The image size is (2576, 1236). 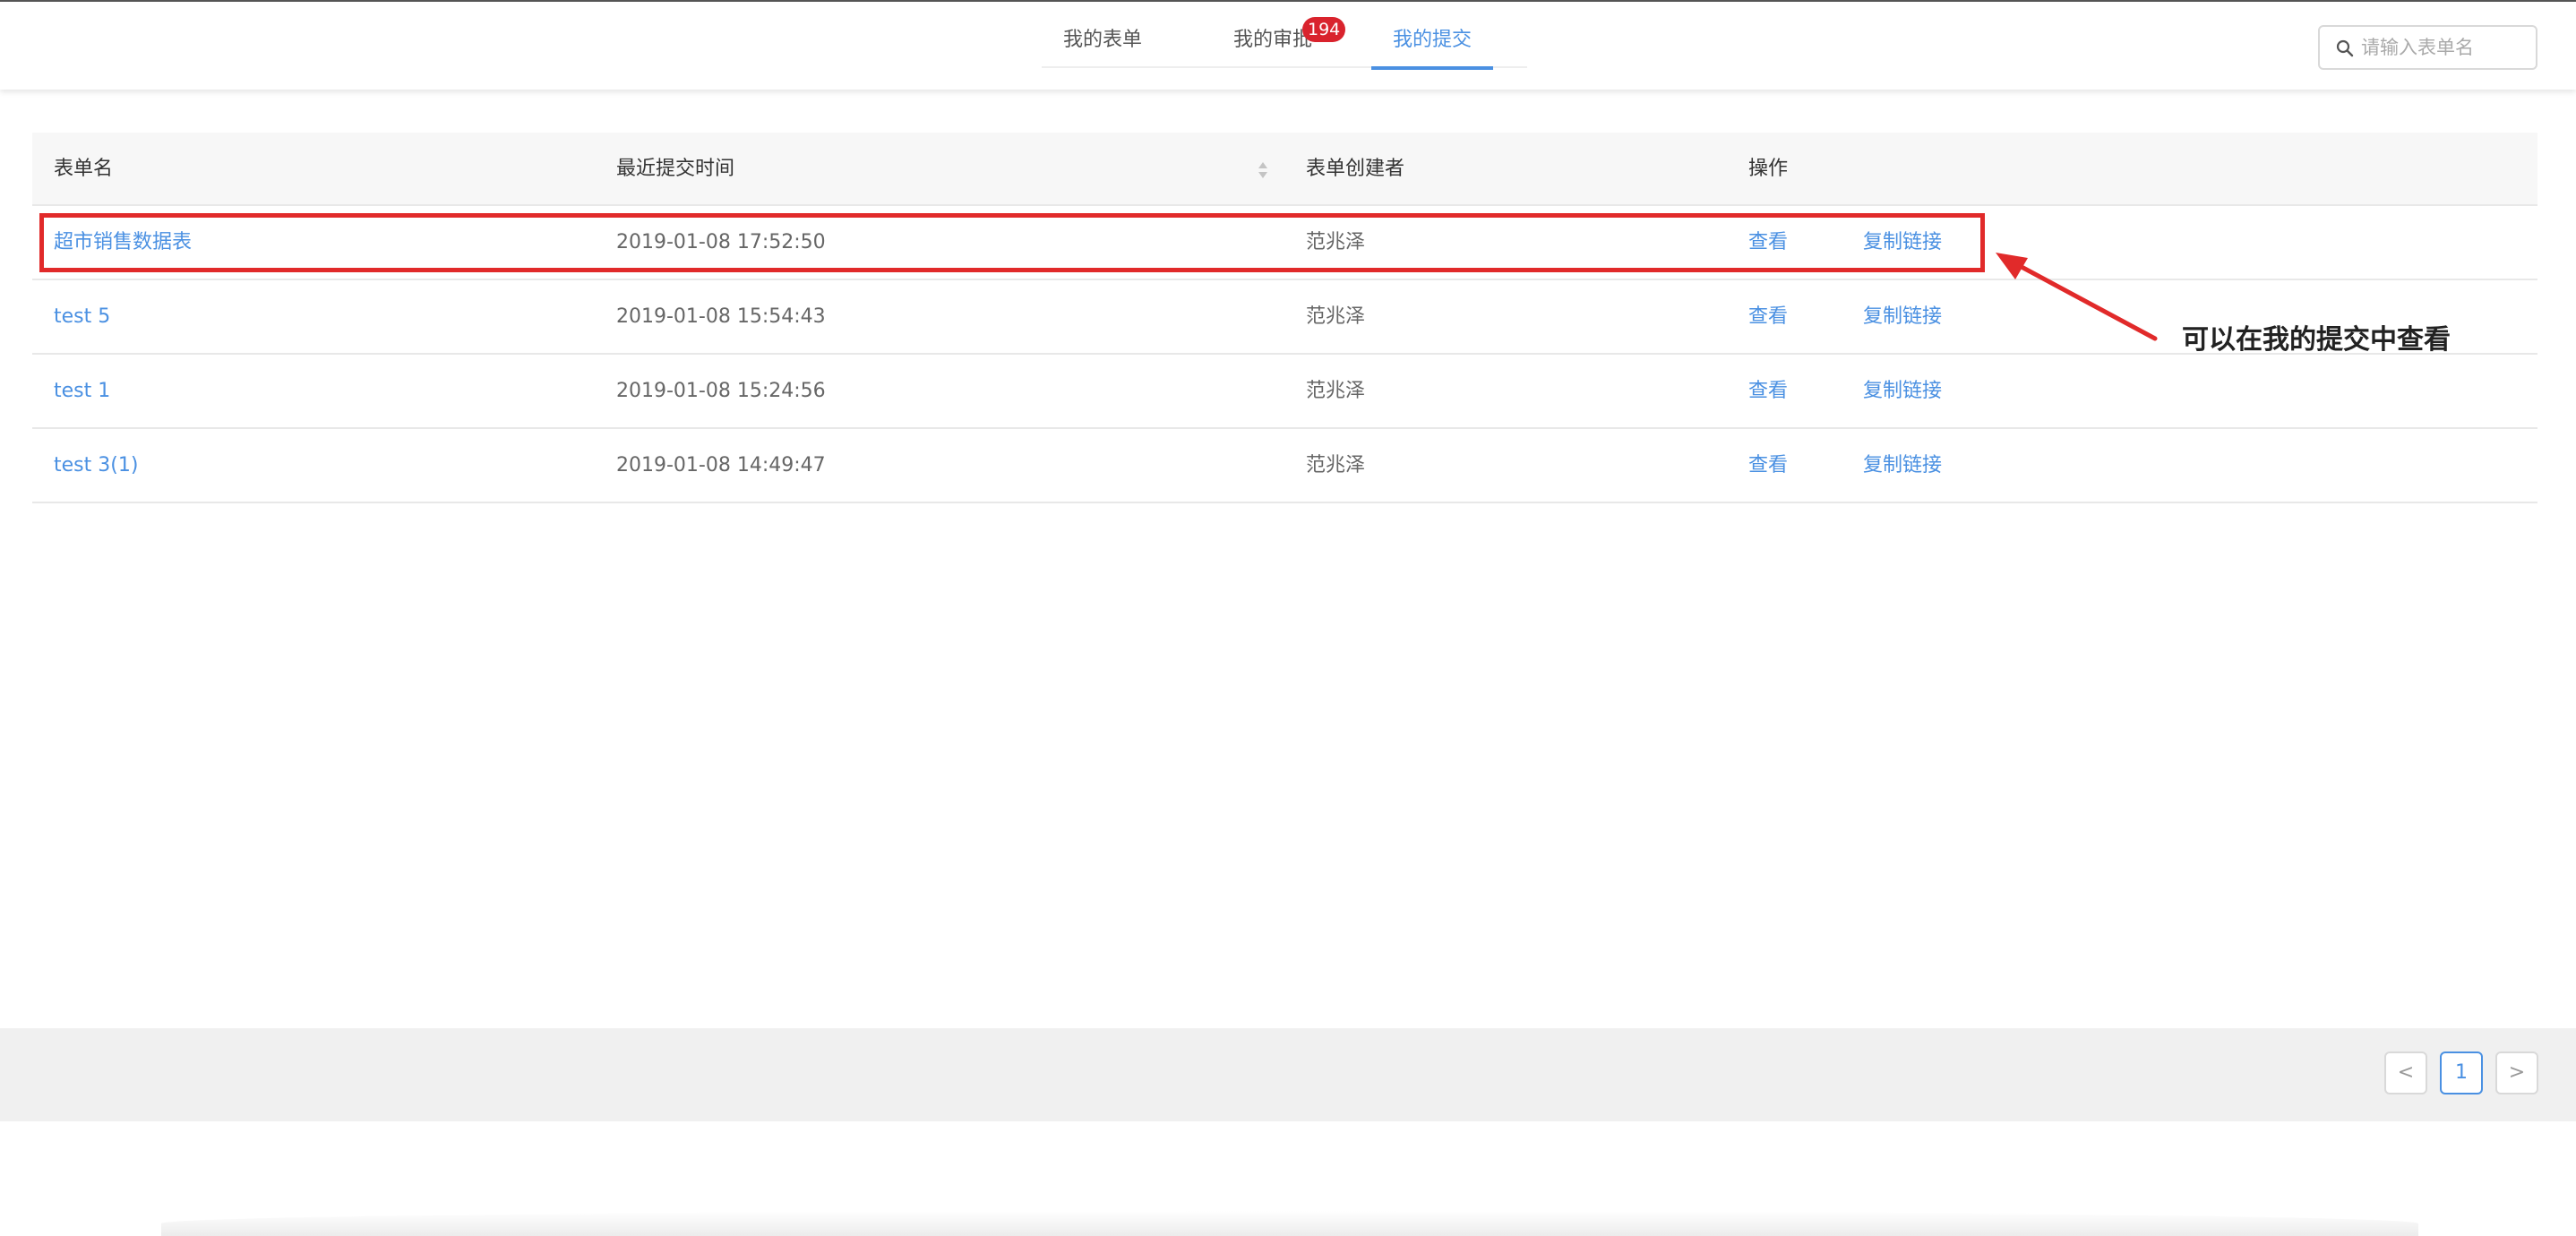 I want to click on sort-icon, so click(x=1263, y=170).